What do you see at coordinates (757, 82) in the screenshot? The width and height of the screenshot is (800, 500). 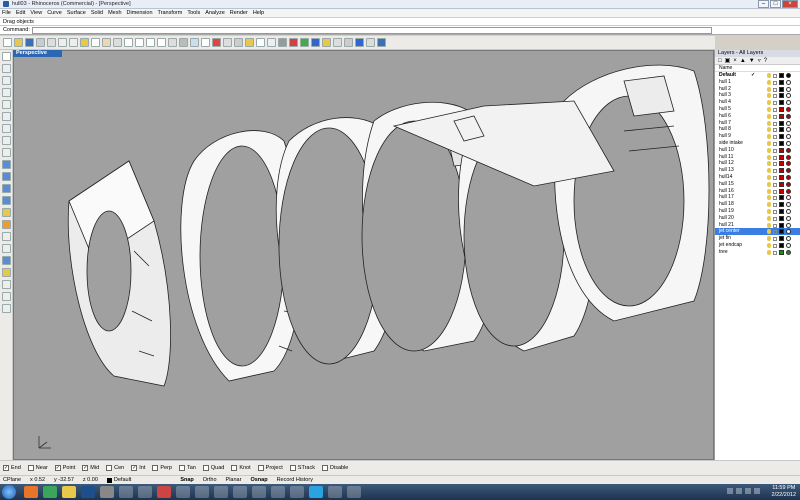 I see `layer-row: hull 1` at bounding box center [757, 82].